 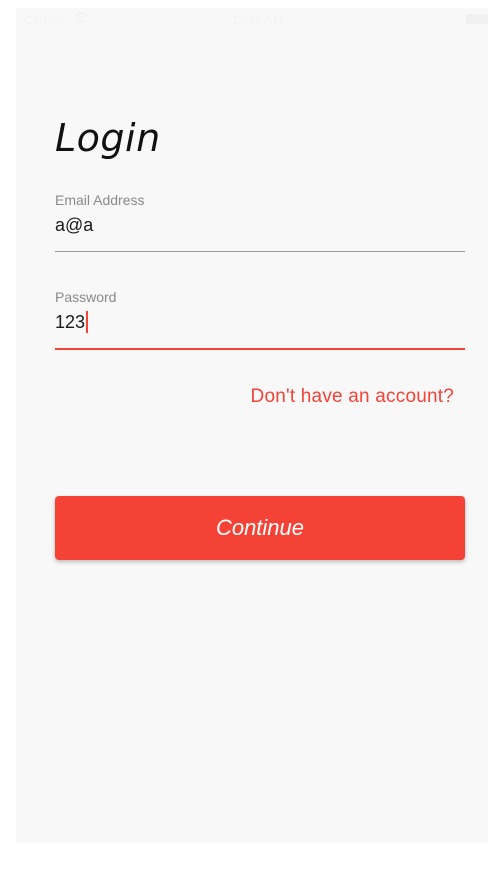 What do you see at coordinates (81, 17) in the screenshot?
I see `wifi-icon` at bounding box center [81, 17].